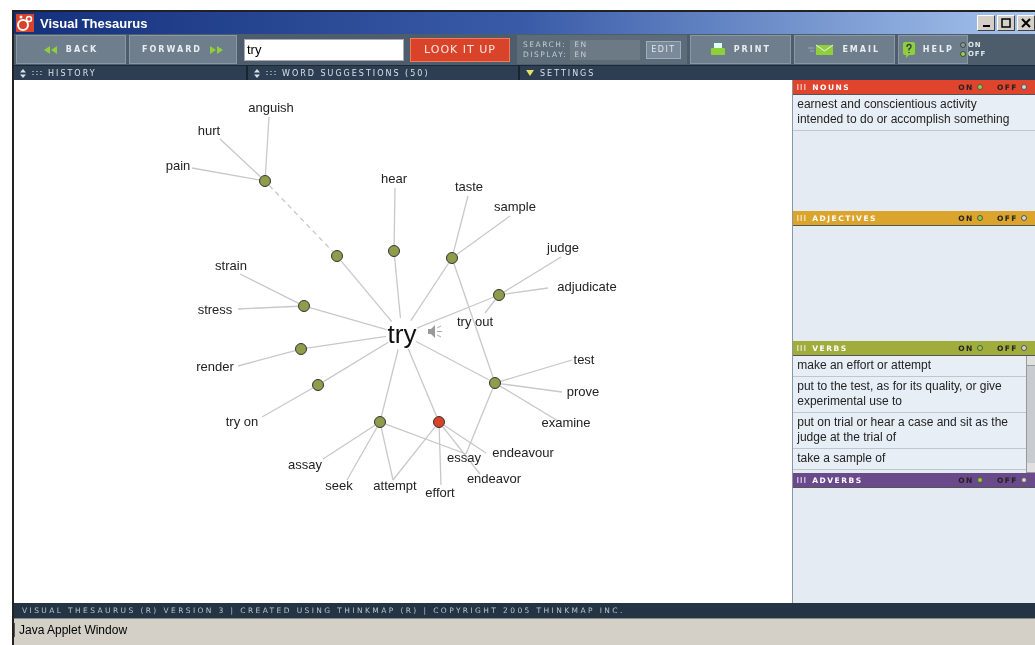 Image resolution: width=1035 pixels, height=645 pixels. Describe the element at coordinates (464, 457) in the screenshot. I see `word-label: essay` at that location.